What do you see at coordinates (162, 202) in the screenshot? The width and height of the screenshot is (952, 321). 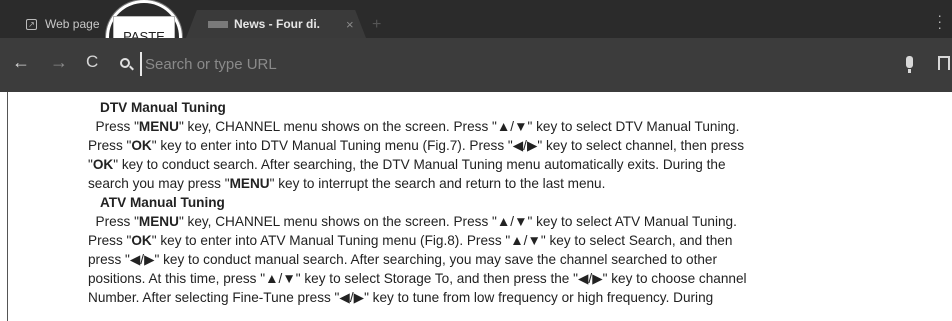 I see `atv-heading: ATV Manual Tuning` at bounding box center [162, 202].